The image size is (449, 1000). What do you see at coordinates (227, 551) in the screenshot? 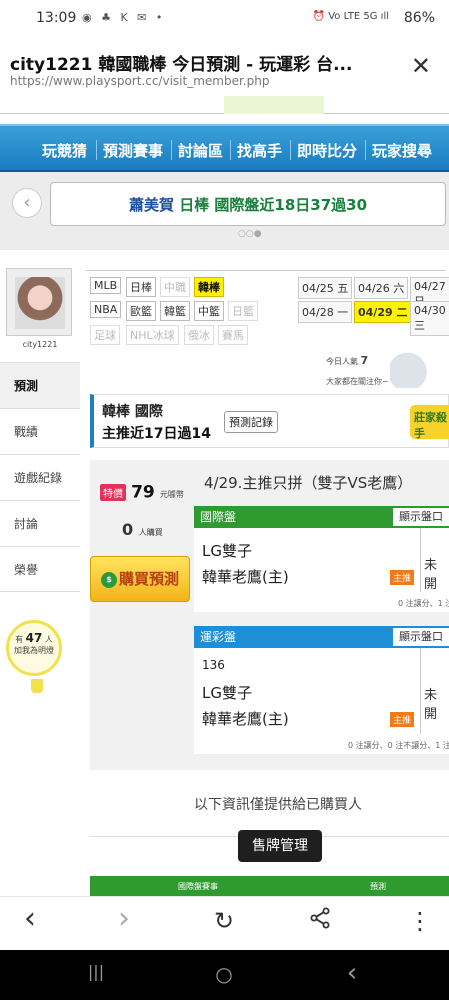
I see `intl-team1: LG雙子` at bounding box center [227, 551].